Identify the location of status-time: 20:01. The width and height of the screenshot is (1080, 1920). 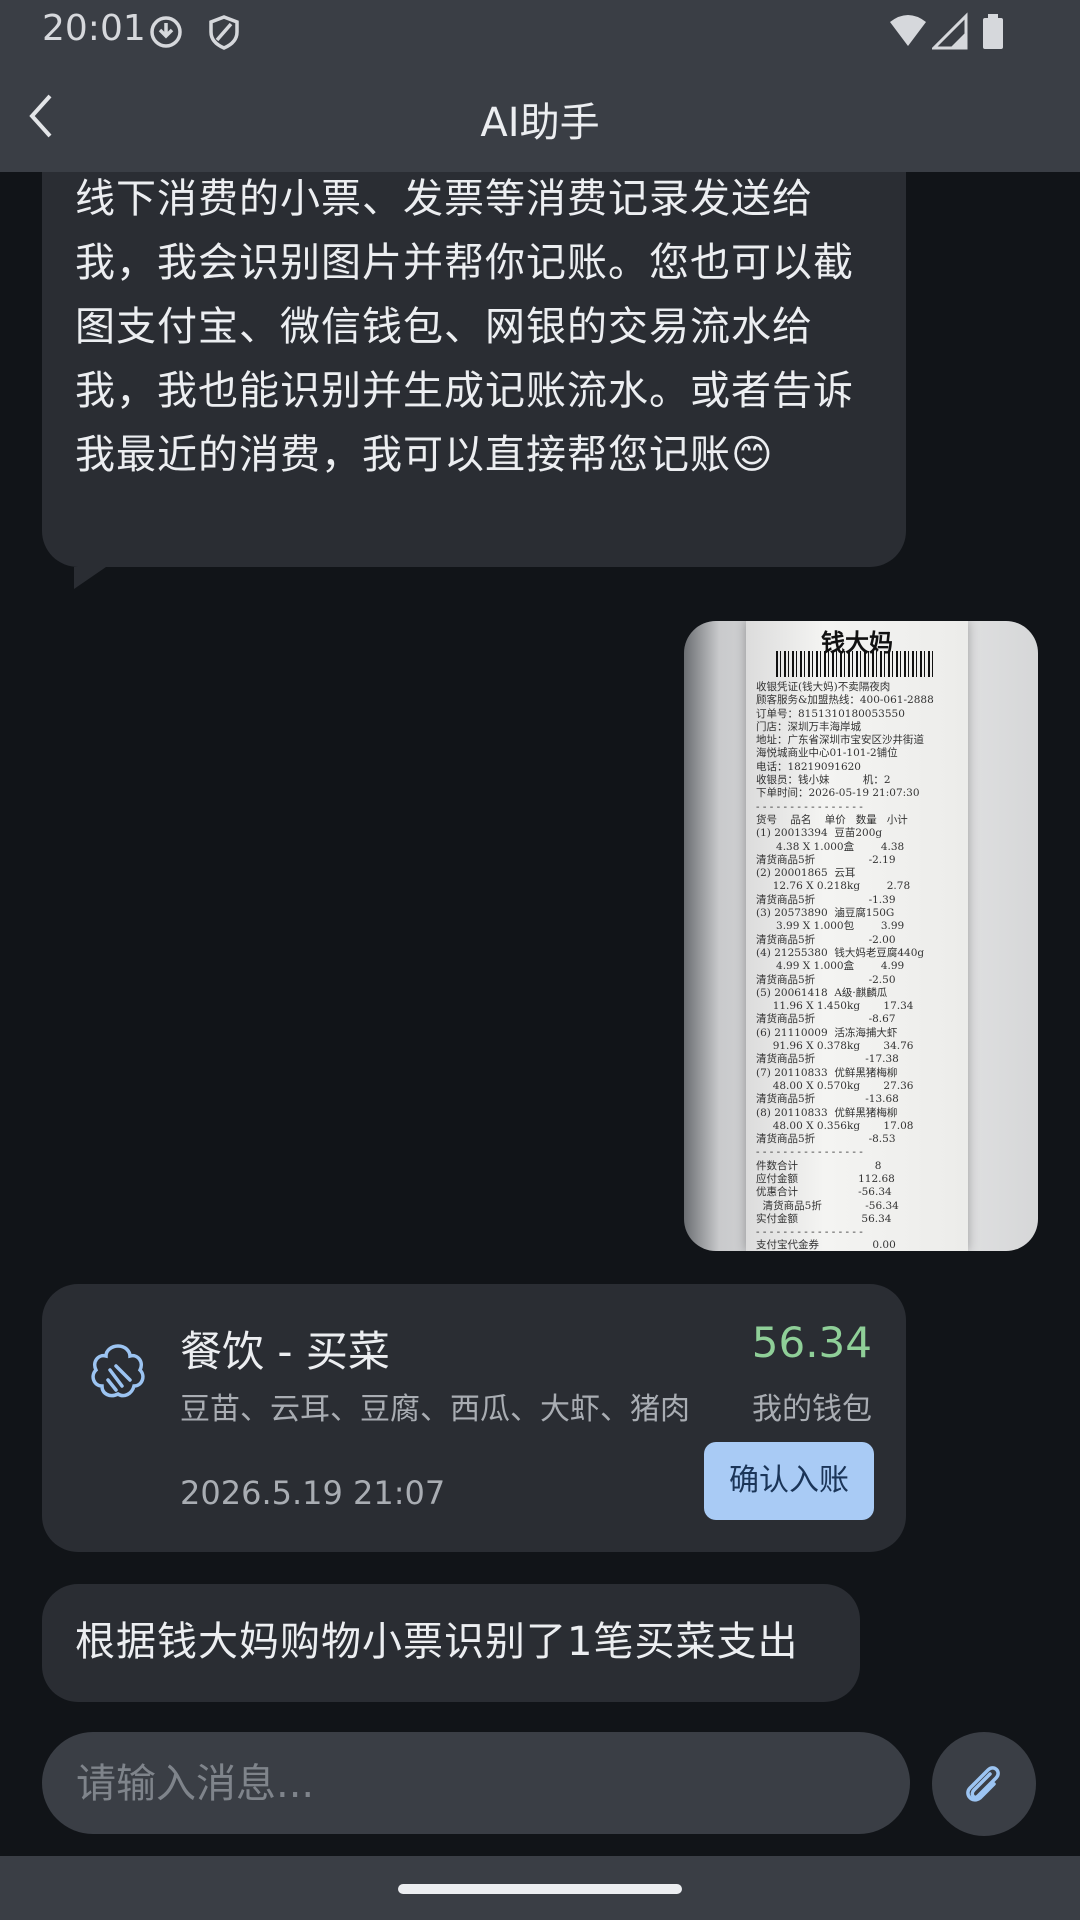
(94, 28).